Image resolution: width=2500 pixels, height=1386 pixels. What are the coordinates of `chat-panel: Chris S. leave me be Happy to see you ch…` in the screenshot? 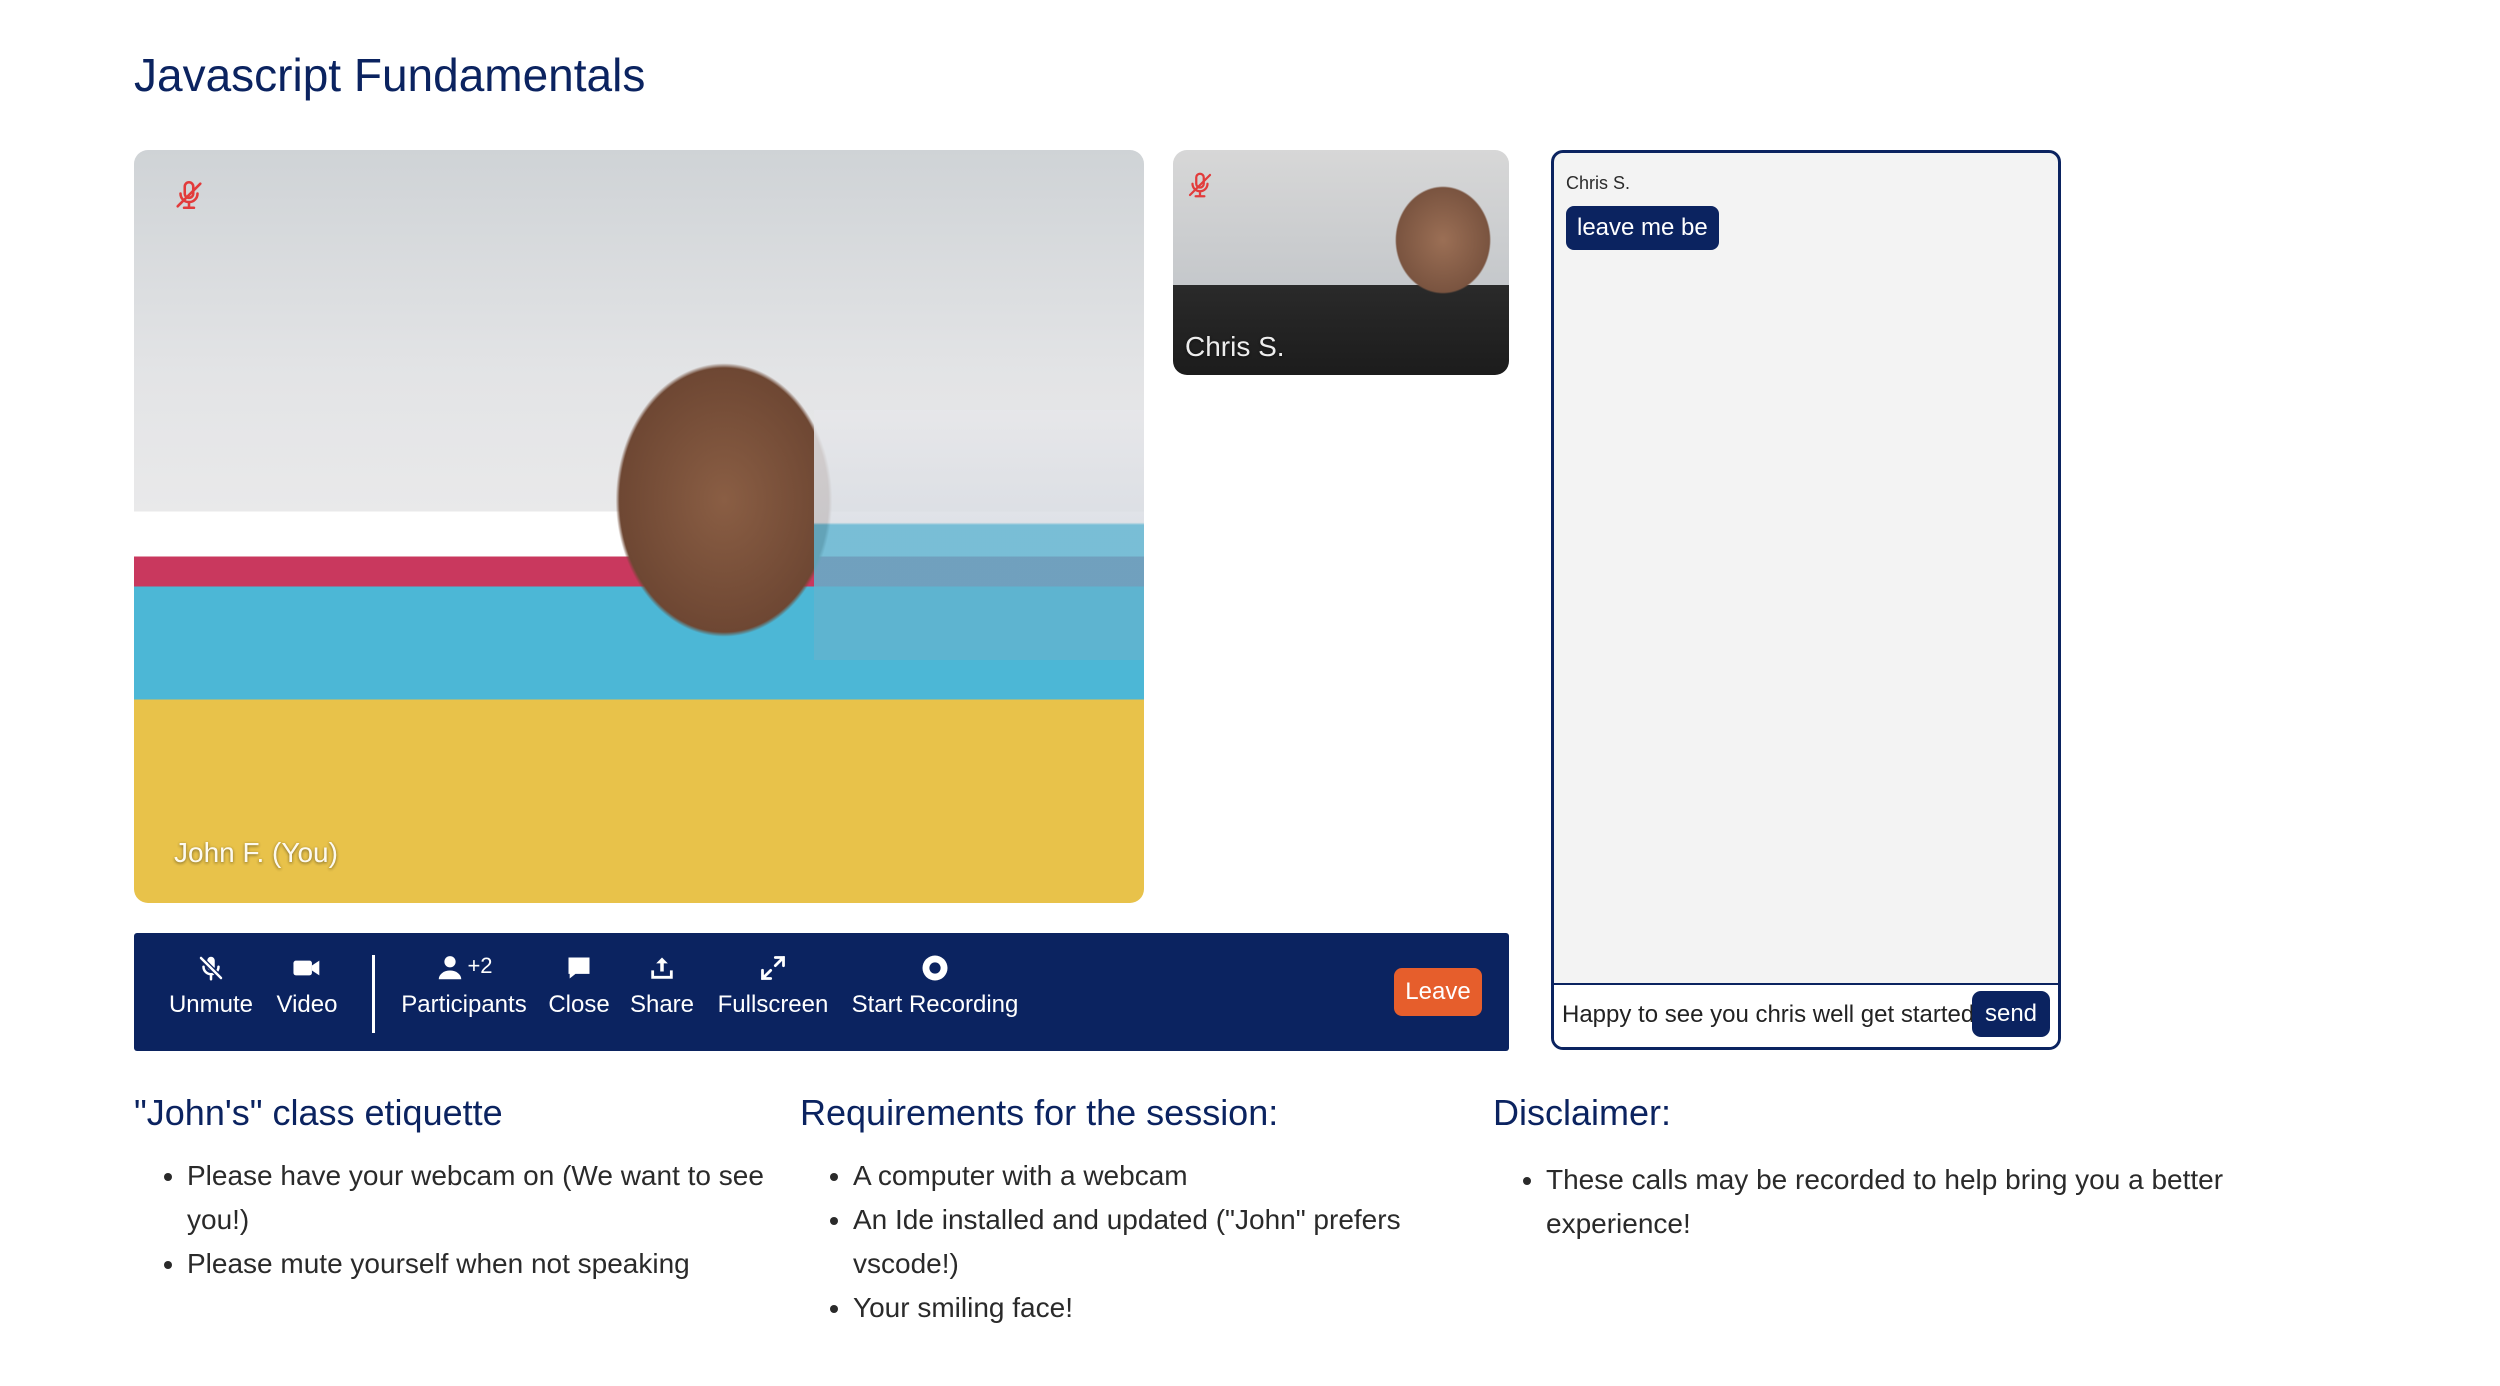 It's located at (1806, 600).